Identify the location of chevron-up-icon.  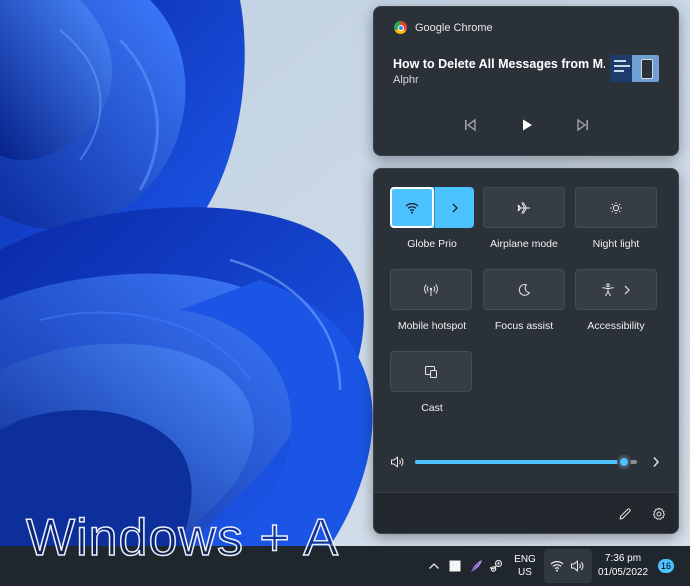
(434, 566).